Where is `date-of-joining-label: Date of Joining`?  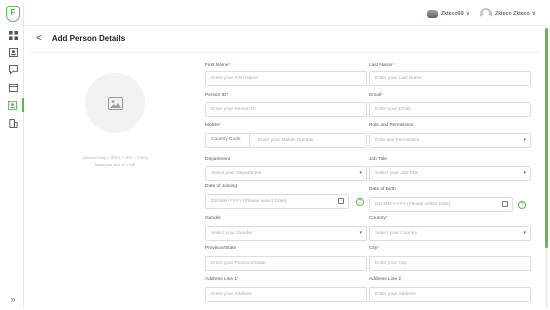
date-of-joining-label: Date of Joining is located at coordinates (221, 186).